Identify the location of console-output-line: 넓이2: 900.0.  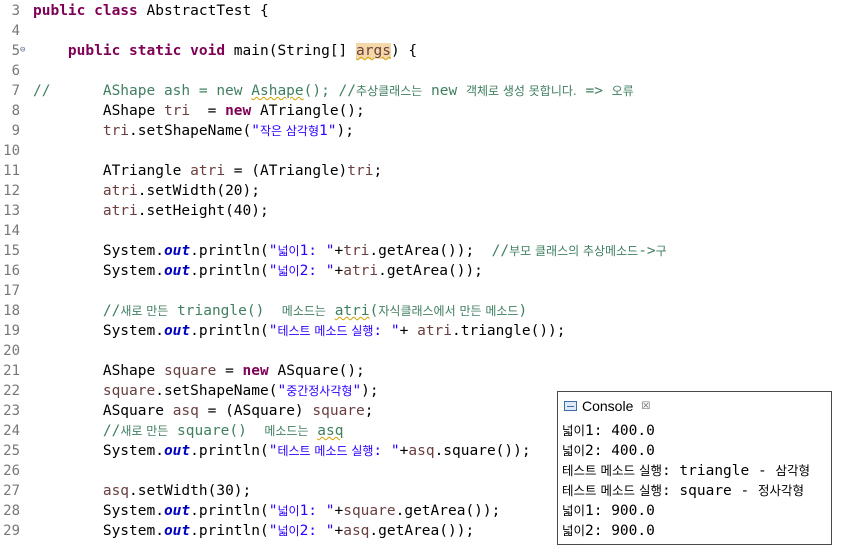
(608, 531).